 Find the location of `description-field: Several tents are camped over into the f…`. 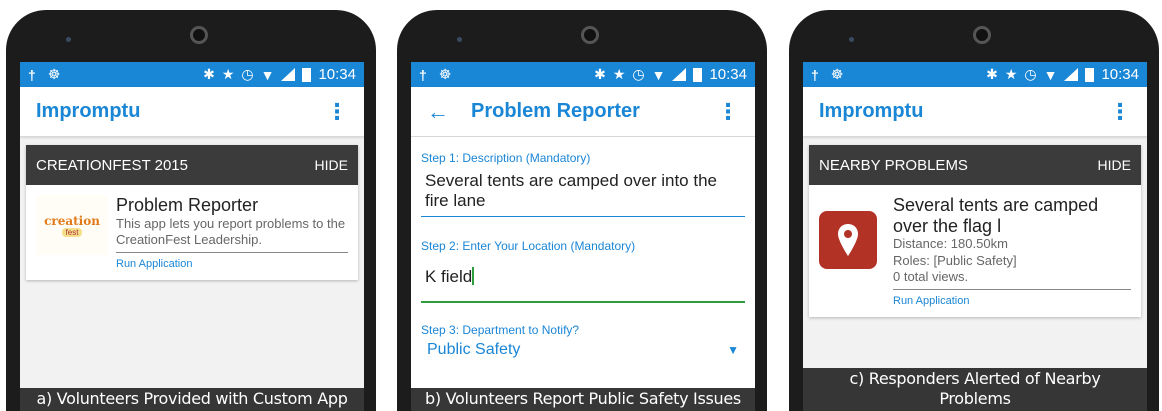

description-field: Several tents are camped over into the f… is located at coordinates (583, 191).